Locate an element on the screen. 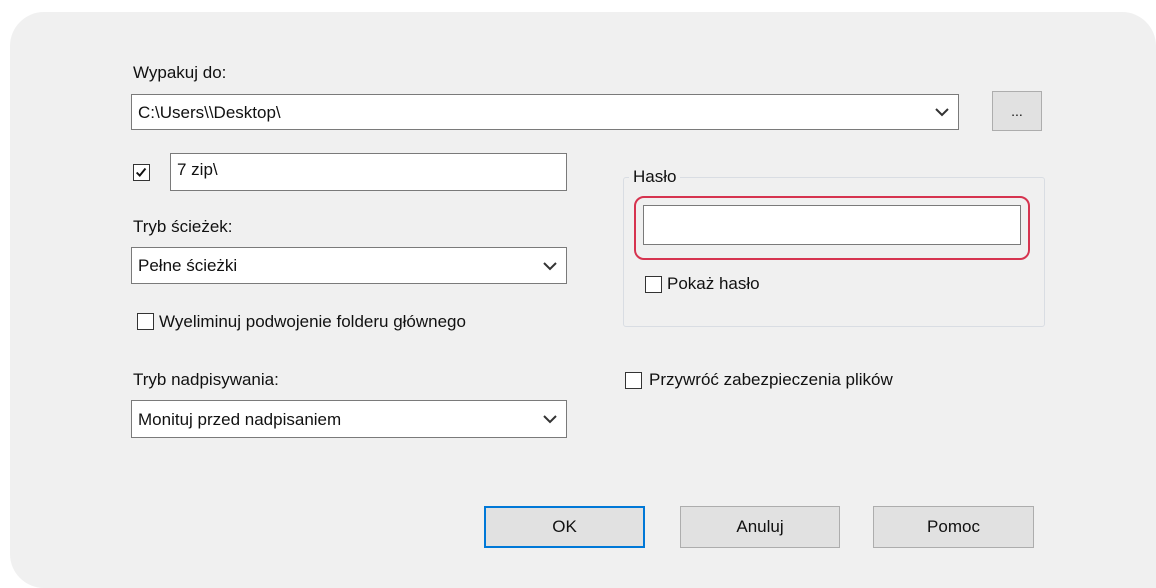 This screenshot has width=1156, height=588. subfolder-input: 7 zip\ is located at coordinates (368, 172).